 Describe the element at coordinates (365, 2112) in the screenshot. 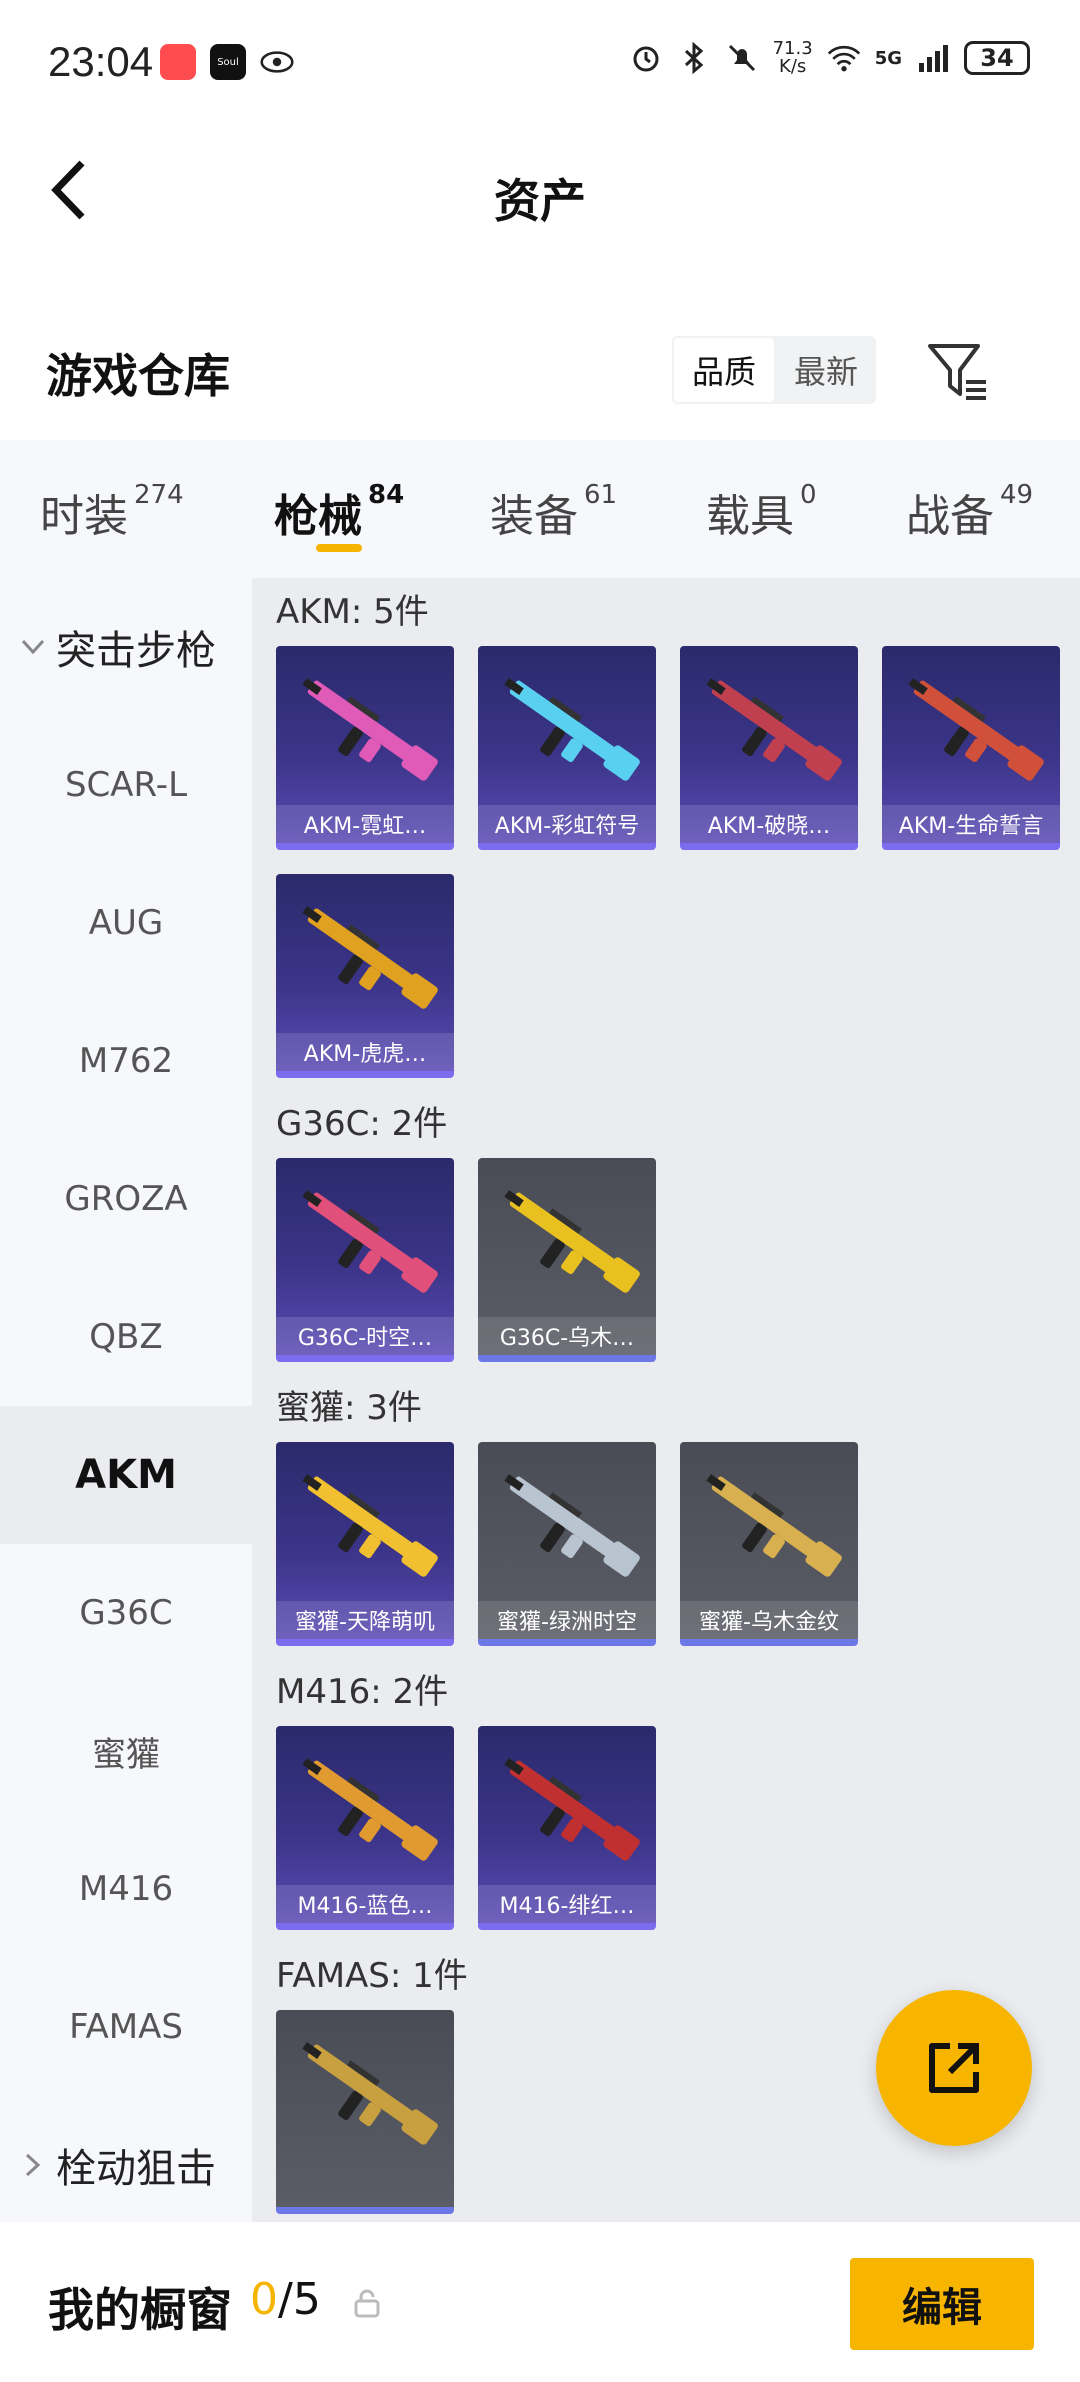

I see `weapon-card` at that location.